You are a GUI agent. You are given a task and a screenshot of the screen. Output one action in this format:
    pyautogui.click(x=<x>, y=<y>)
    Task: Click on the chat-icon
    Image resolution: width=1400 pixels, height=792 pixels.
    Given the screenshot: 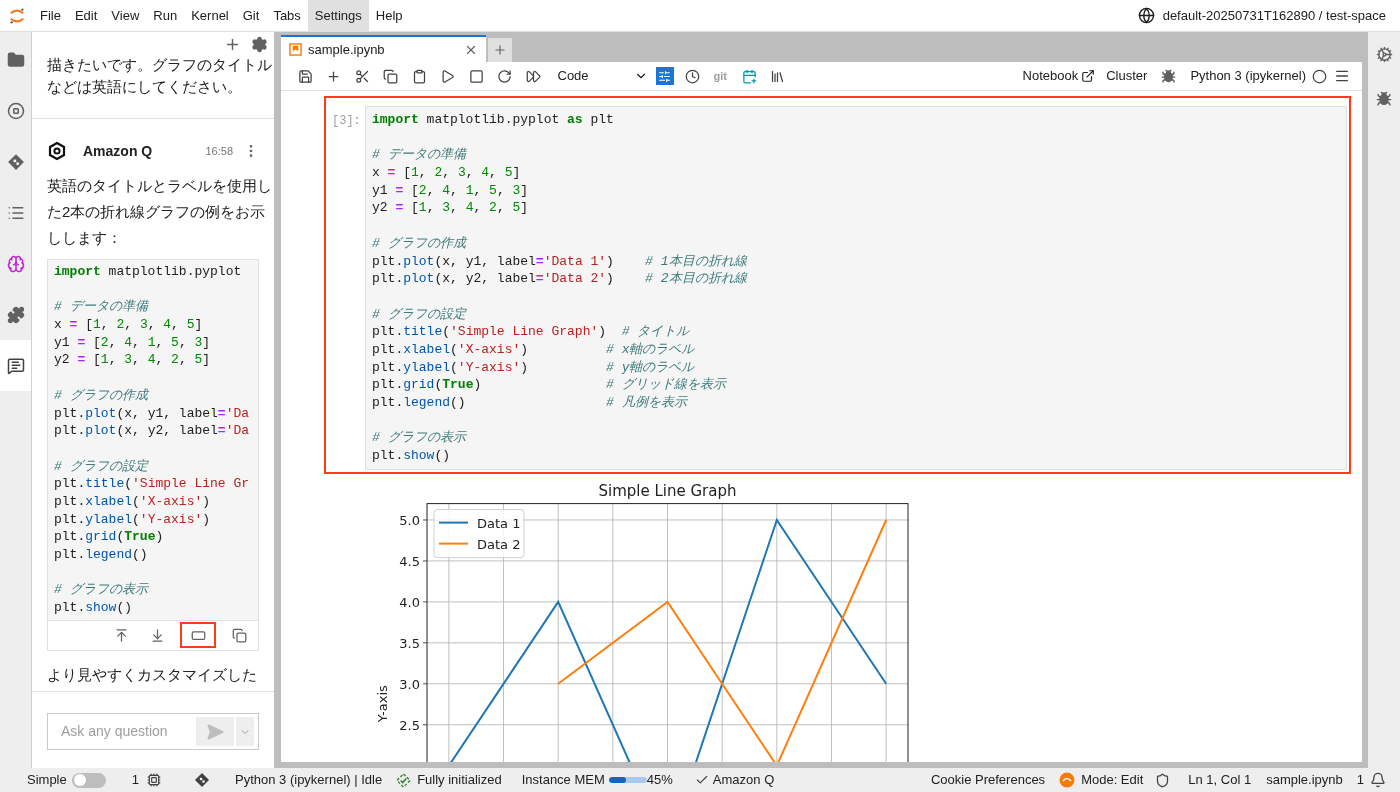 What is the action you would take?
    pyautogui.click(x=15, y=365)
    